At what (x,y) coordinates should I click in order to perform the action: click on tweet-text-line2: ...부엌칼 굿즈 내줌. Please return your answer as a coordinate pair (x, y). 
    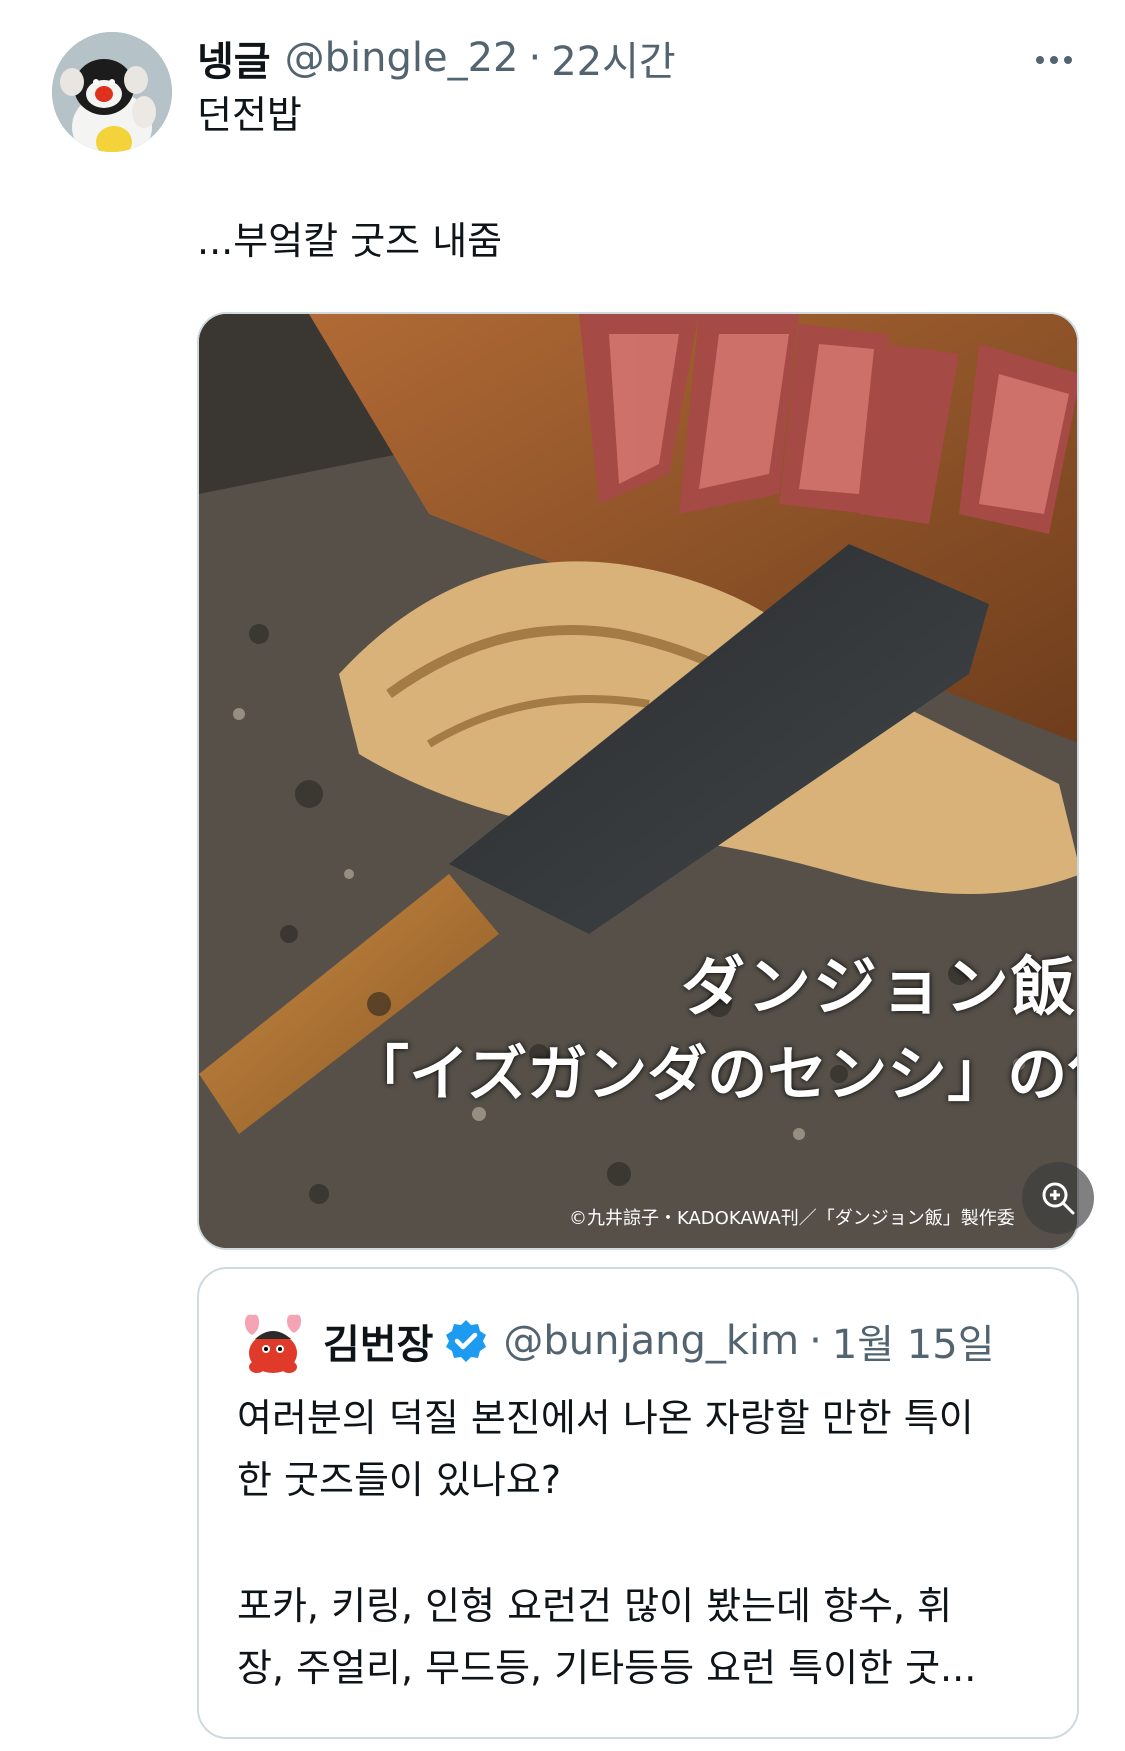
    Looking at the image, I should click on (350, 241).